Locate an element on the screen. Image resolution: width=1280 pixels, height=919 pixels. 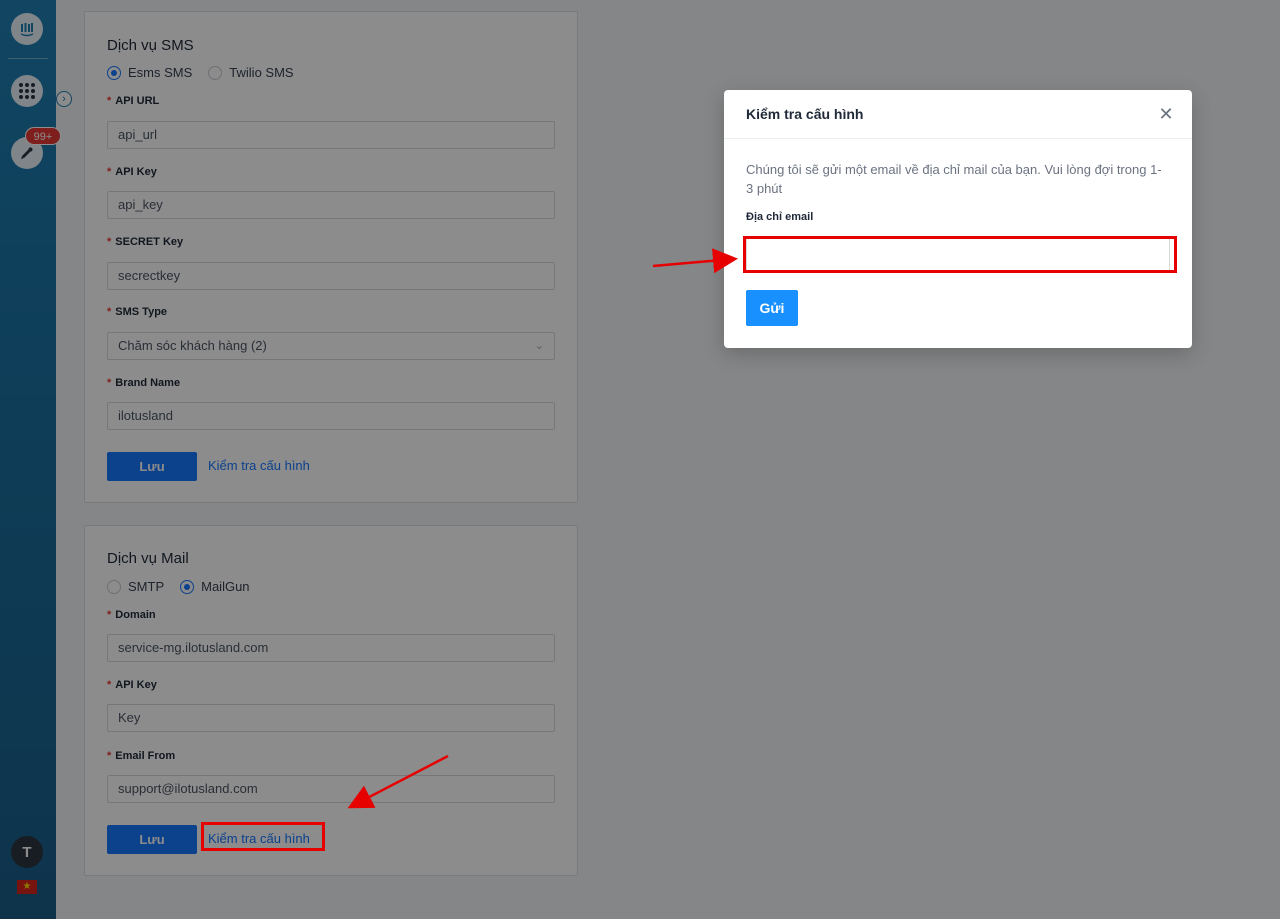
annotation-highlight-test-link is located at coordinates (263, 836).